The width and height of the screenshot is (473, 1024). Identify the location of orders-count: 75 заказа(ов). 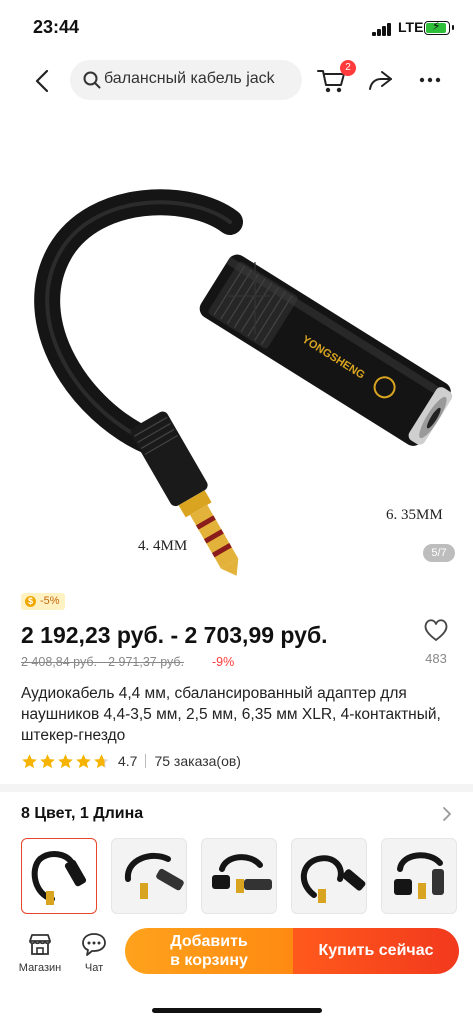
(197, 761).